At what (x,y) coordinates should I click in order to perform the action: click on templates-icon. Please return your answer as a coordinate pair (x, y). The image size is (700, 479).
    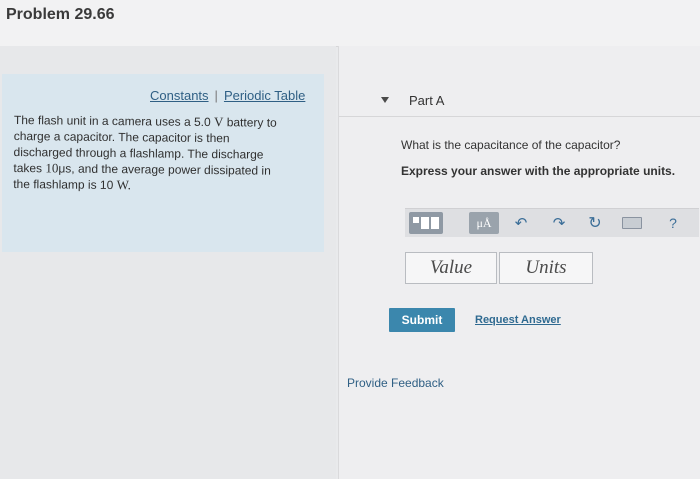
    Looking at the image, I should click on (426, 223).